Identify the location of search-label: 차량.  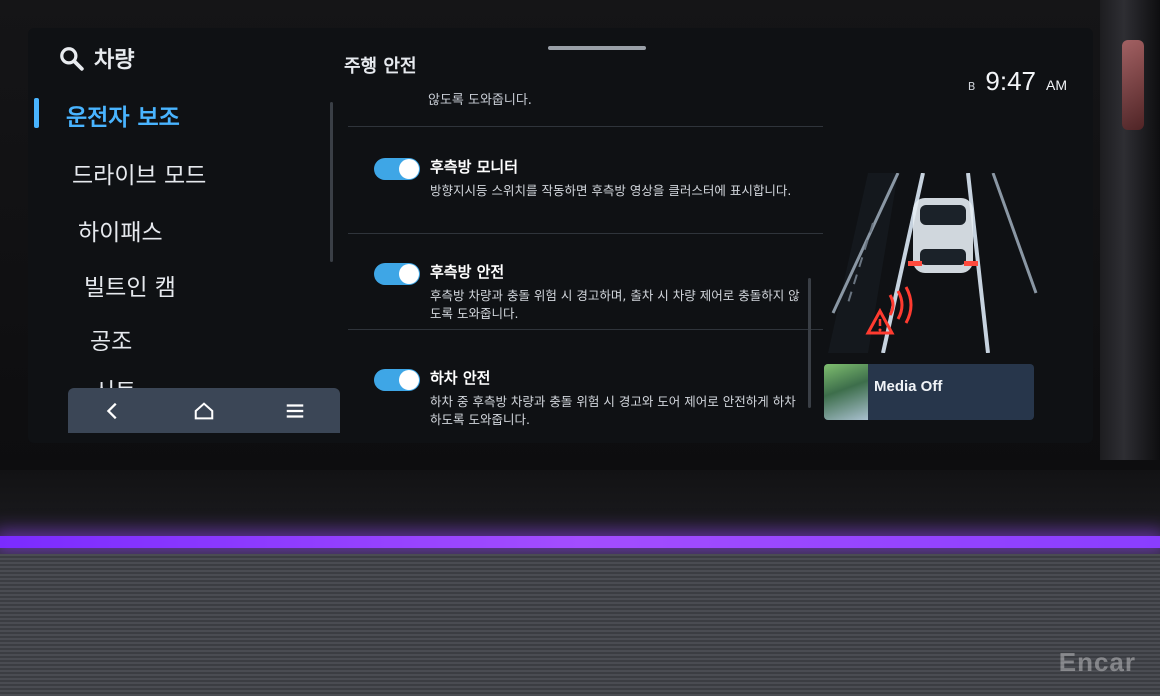
(114, 60).